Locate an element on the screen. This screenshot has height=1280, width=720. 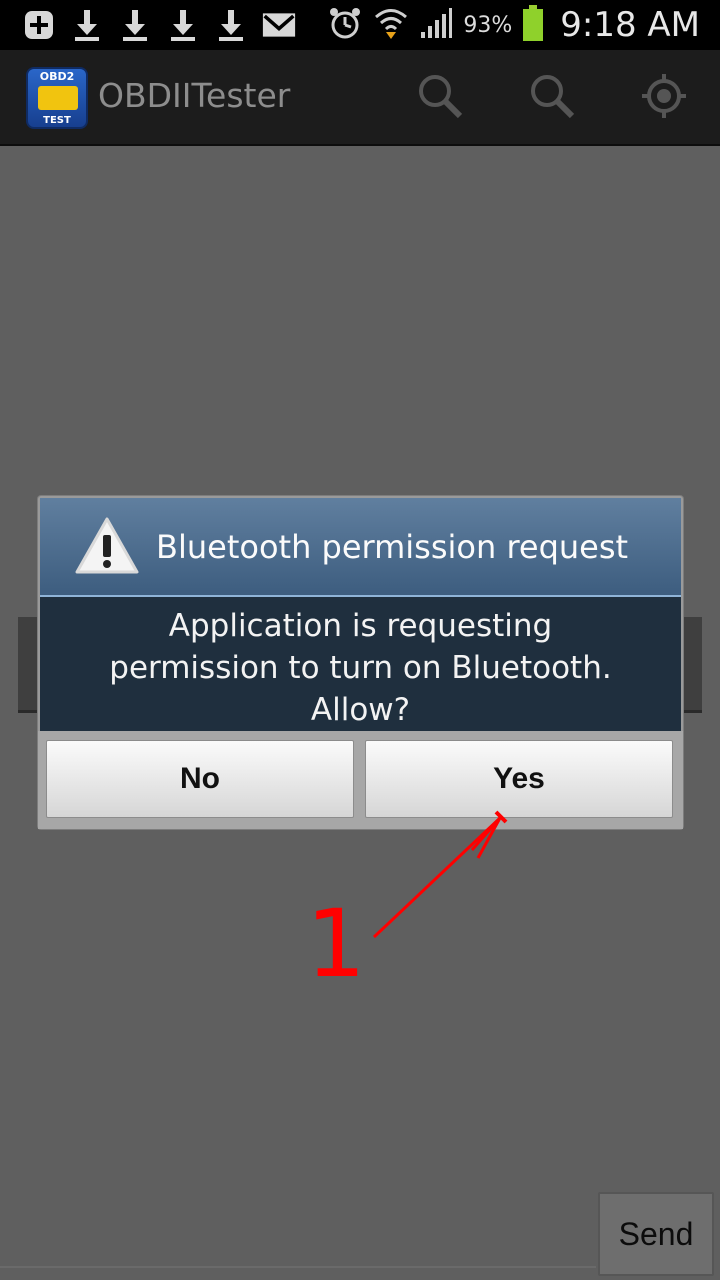
dialog-message-line: Application is requesting is located at coordinates (360, 626).